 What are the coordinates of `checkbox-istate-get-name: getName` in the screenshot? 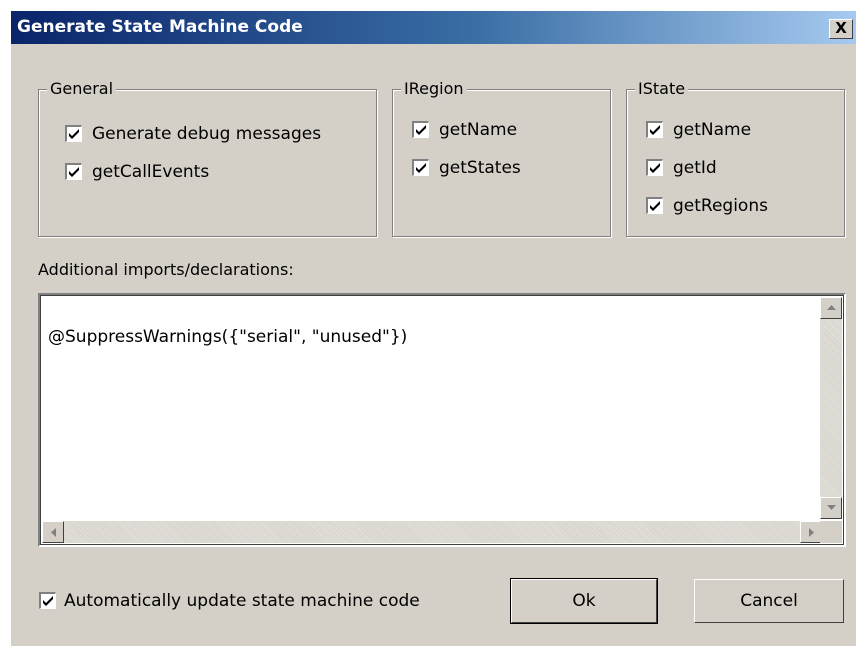 It's located at (741, 131).